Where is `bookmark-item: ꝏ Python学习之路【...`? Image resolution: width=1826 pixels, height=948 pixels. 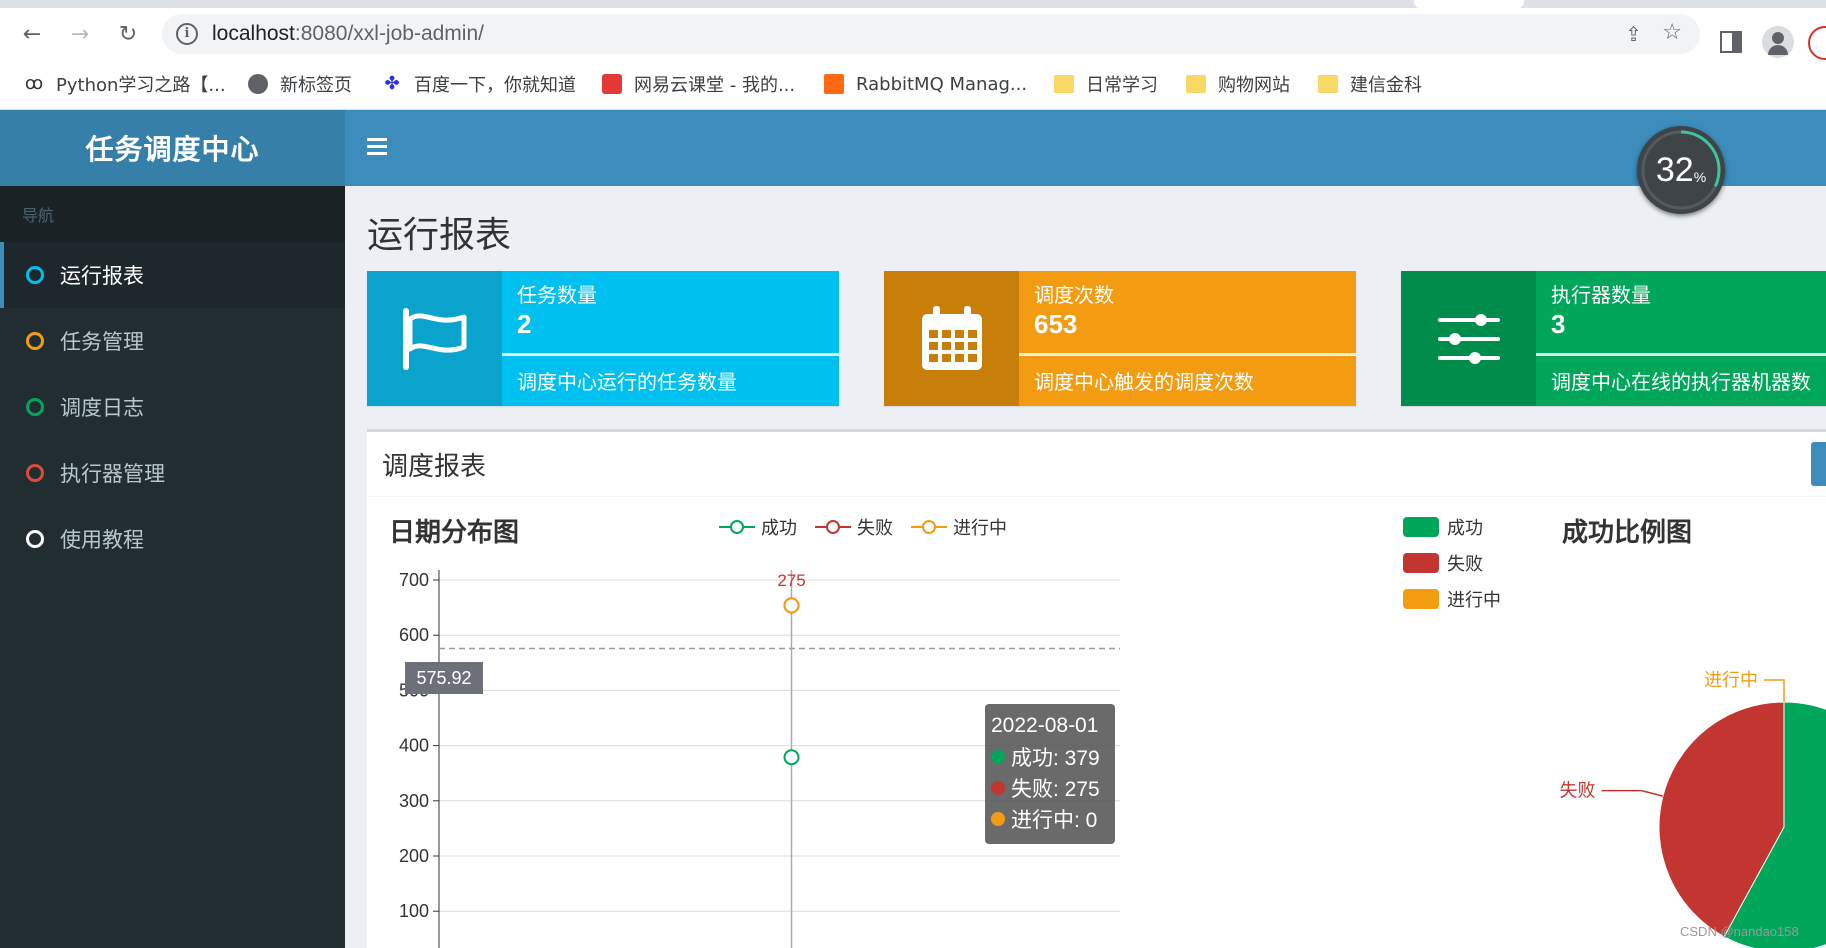 bookmark-item: ꝏ Python学习之路【... is located at coordinates (125, 84).